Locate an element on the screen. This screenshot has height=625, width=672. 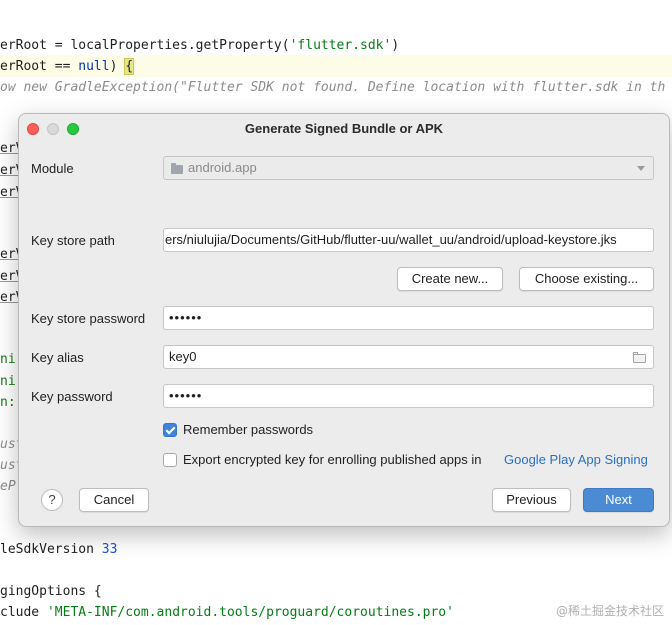
cancel-button: Cancel is located at coordinates (114, 500).